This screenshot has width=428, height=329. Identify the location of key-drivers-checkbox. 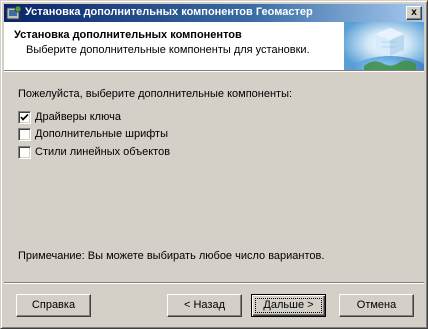
(24, 117).